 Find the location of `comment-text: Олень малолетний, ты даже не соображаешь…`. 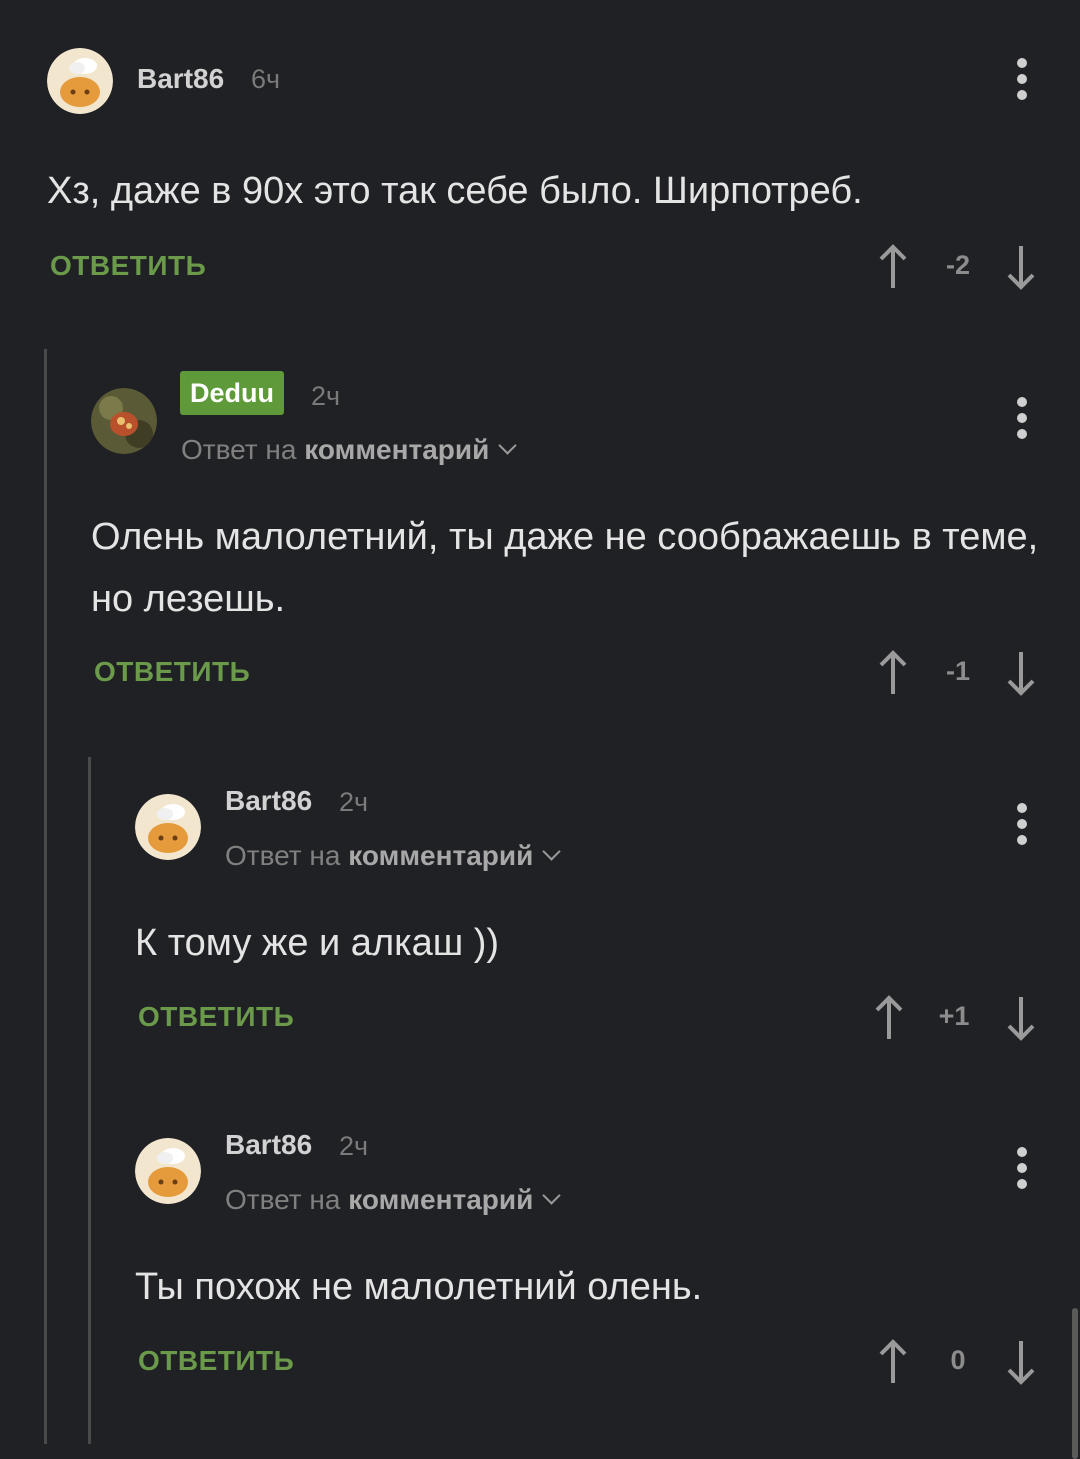

comment-text: Олень малолетний, ты даже не соображаешь… is located at coordinates (565, 568).